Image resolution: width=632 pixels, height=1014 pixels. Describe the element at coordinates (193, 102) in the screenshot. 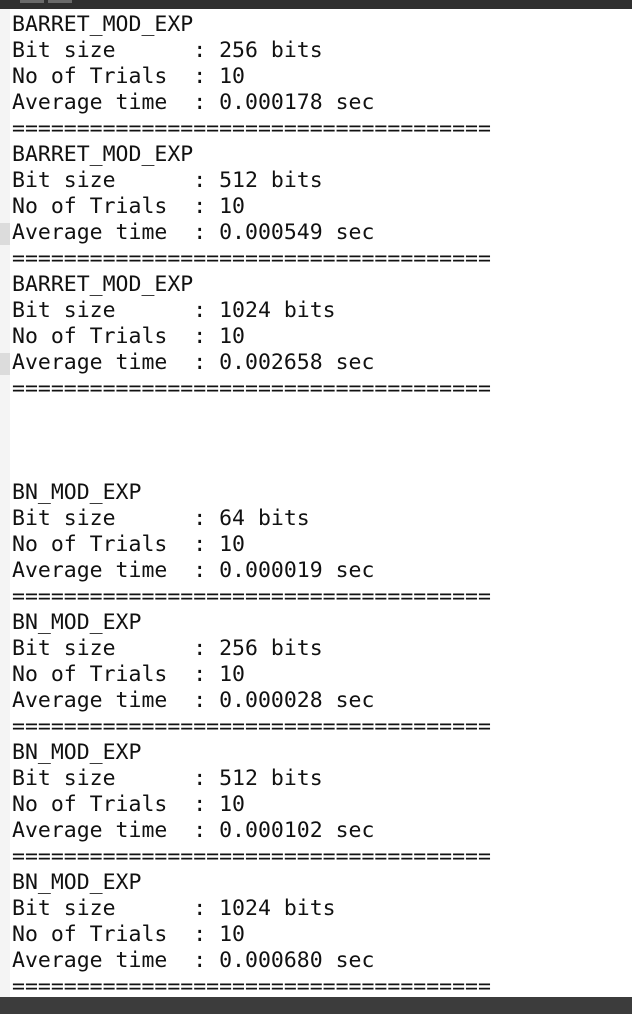

I see `average-time-line: Average time : 0.000178 sec` at that location.